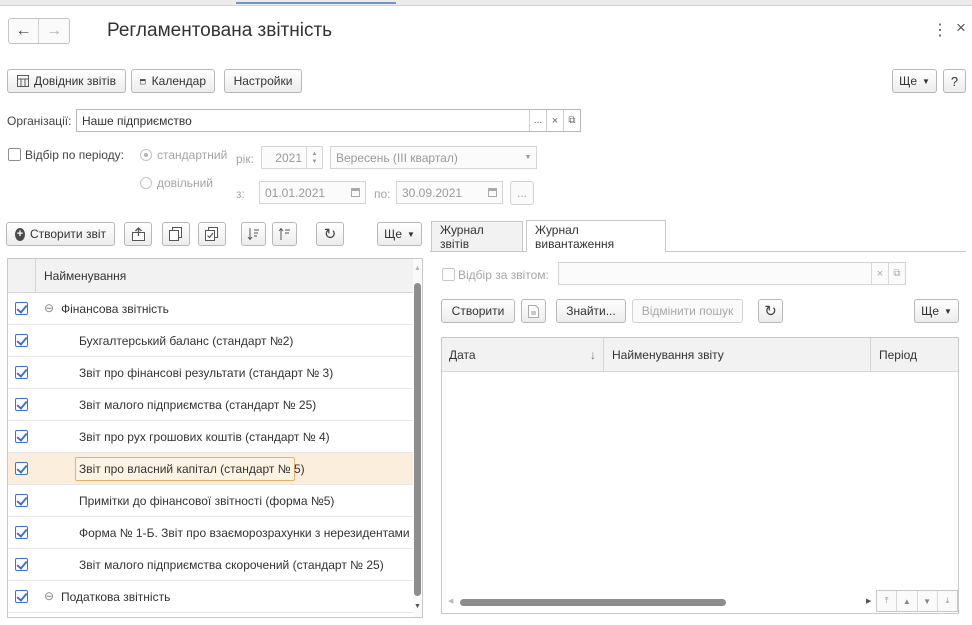 This screenshot has width=972, height=625. I want to click on more-icon: ⋮, so click(940, 30).